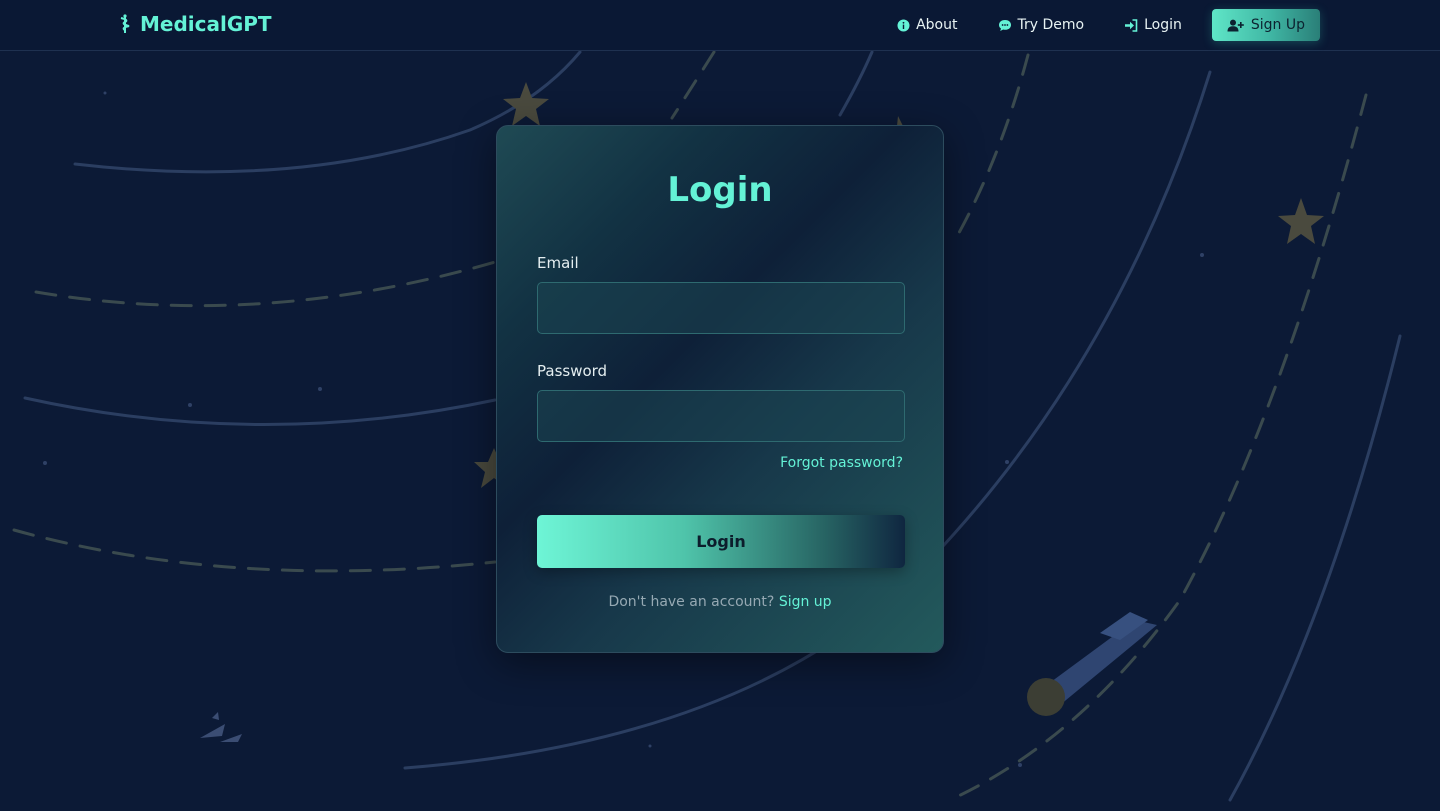 The height and width of the screenshot is (811, 1440). Describe the element at coordinates (903, 25) in the screenshot. I see `info-icon` at that location.